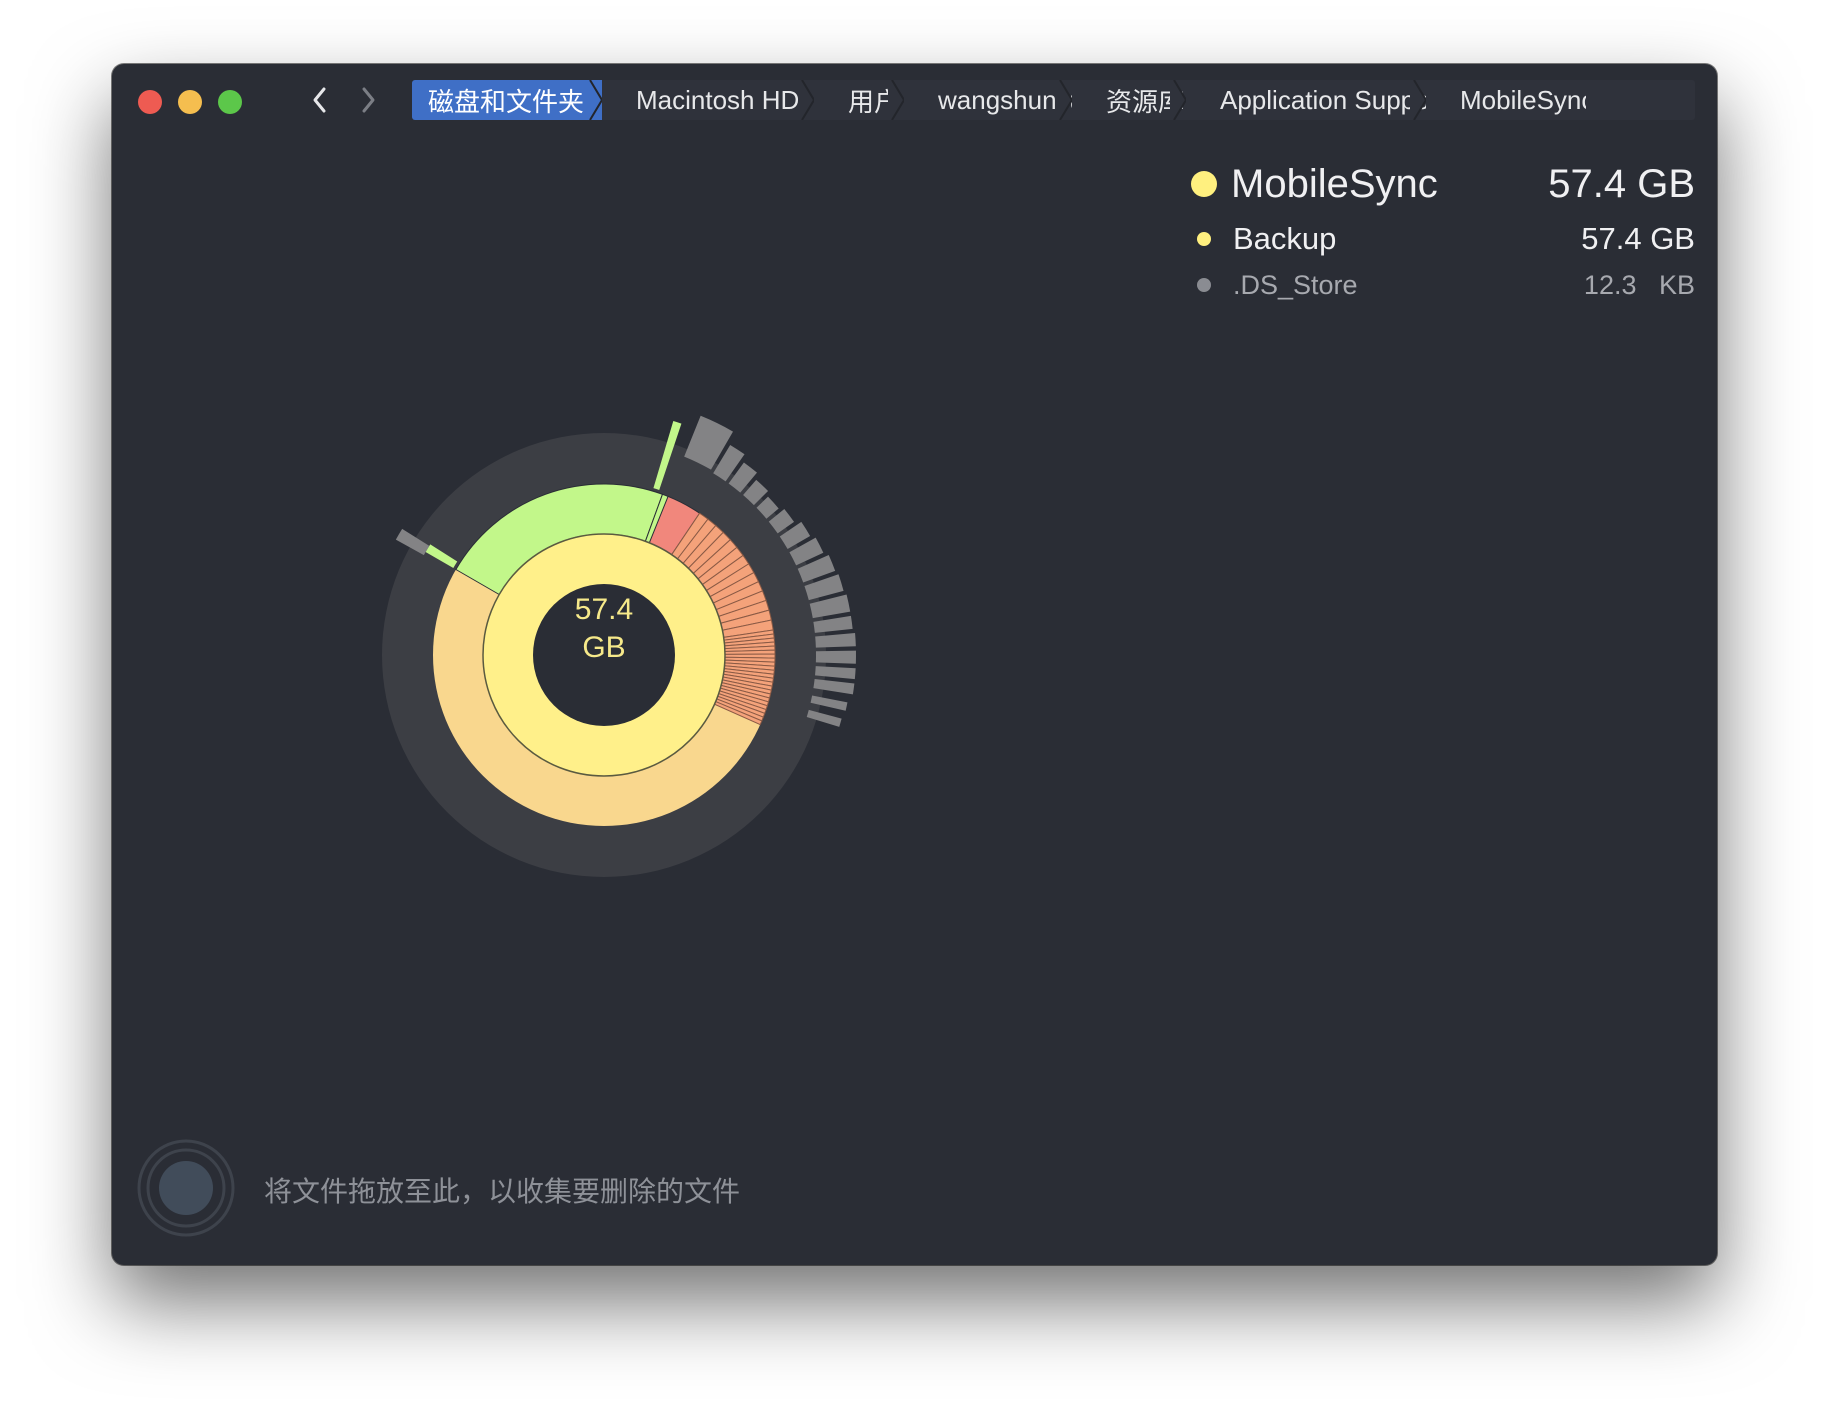 This screenshot has width=1826, height=1424. Describe the element at coordinates (1129, 100) in the screenshot. I see `breadcrumb-item: 资源库` at that location.